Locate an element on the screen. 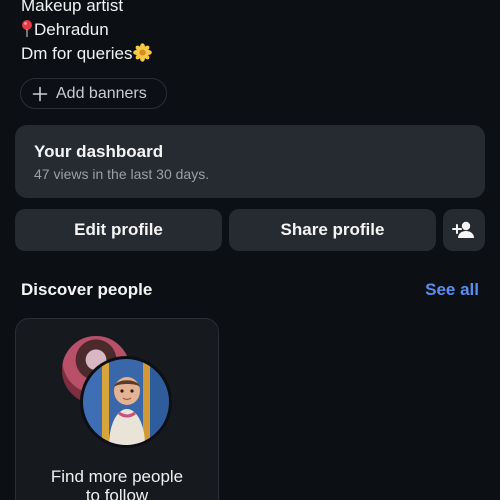 The width and height of the screenshot is (500, 500). bio-line-contact: Dm for queries is located at coordinates (87, 54).